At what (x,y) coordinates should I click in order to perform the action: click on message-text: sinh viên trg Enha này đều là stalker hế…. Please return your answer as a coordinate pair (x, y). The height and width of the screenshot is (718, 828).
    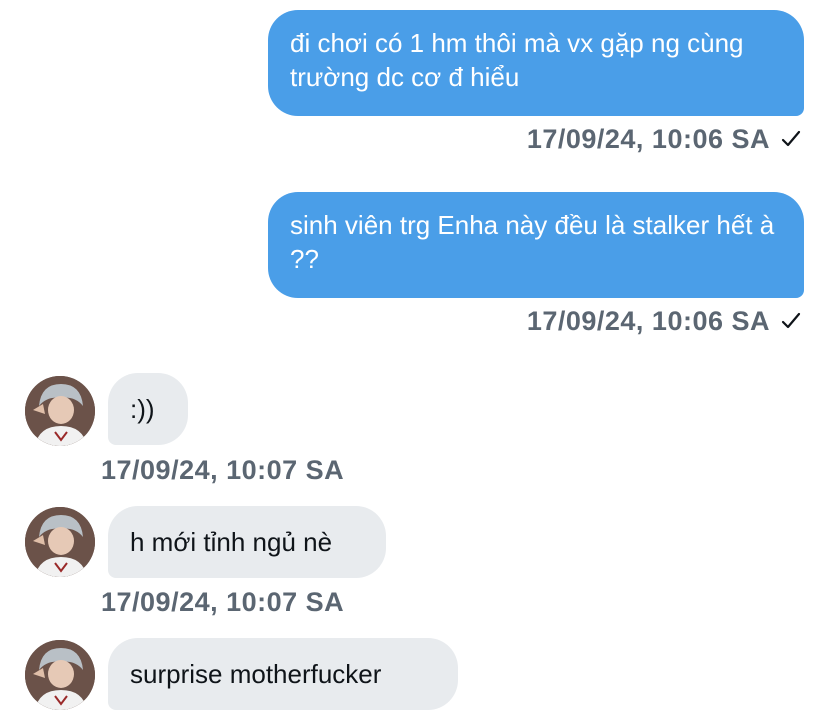
    Looking at the image, I should click on (532, 242).